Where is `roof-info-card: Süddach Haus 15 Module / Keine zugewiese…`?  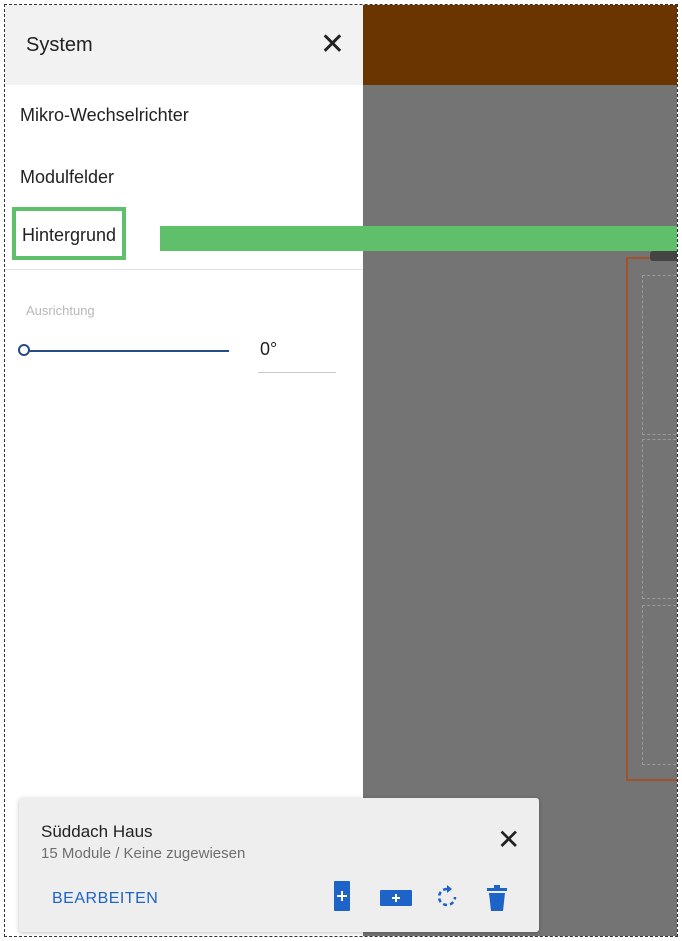
roof-info-card: Süddach Haus 15 Module / Keine zugewiese… is located at coordinates (279, 865).